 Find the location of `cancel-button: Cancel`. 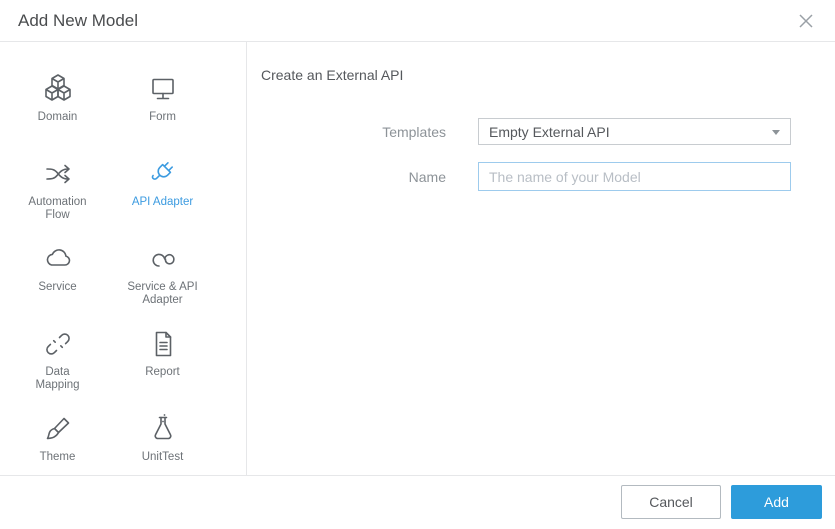

cancel-button: Cancel is located at coordinates (671, 502).